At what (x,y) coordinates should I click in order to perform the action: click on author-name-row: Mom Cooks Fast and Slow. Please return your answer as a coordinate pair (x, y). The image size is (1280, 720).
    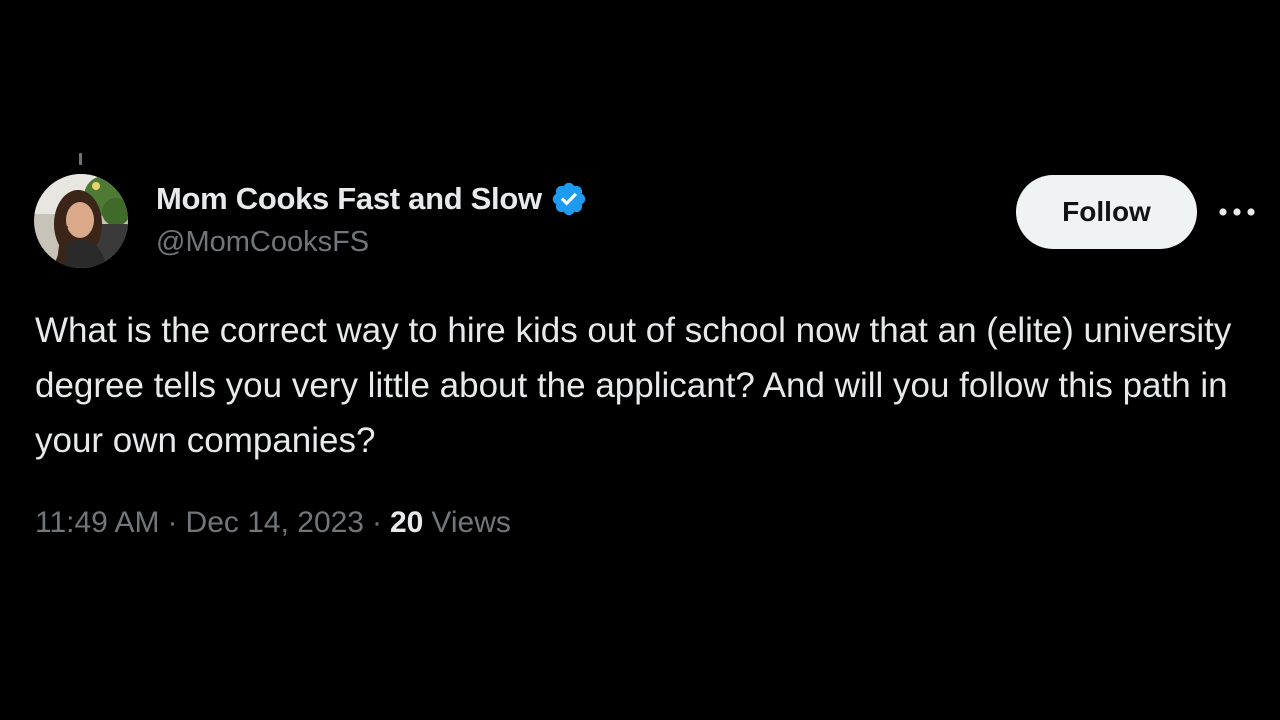
    Looking at the image, I should click on (372, 199).